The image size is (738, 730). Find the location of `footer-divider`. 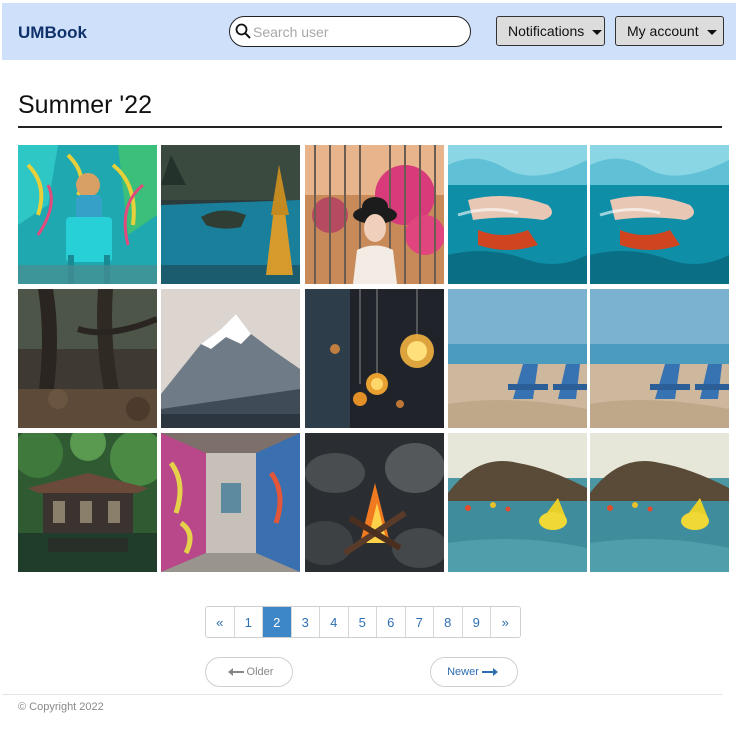

footer-divider is located at coordinates (362, 694).